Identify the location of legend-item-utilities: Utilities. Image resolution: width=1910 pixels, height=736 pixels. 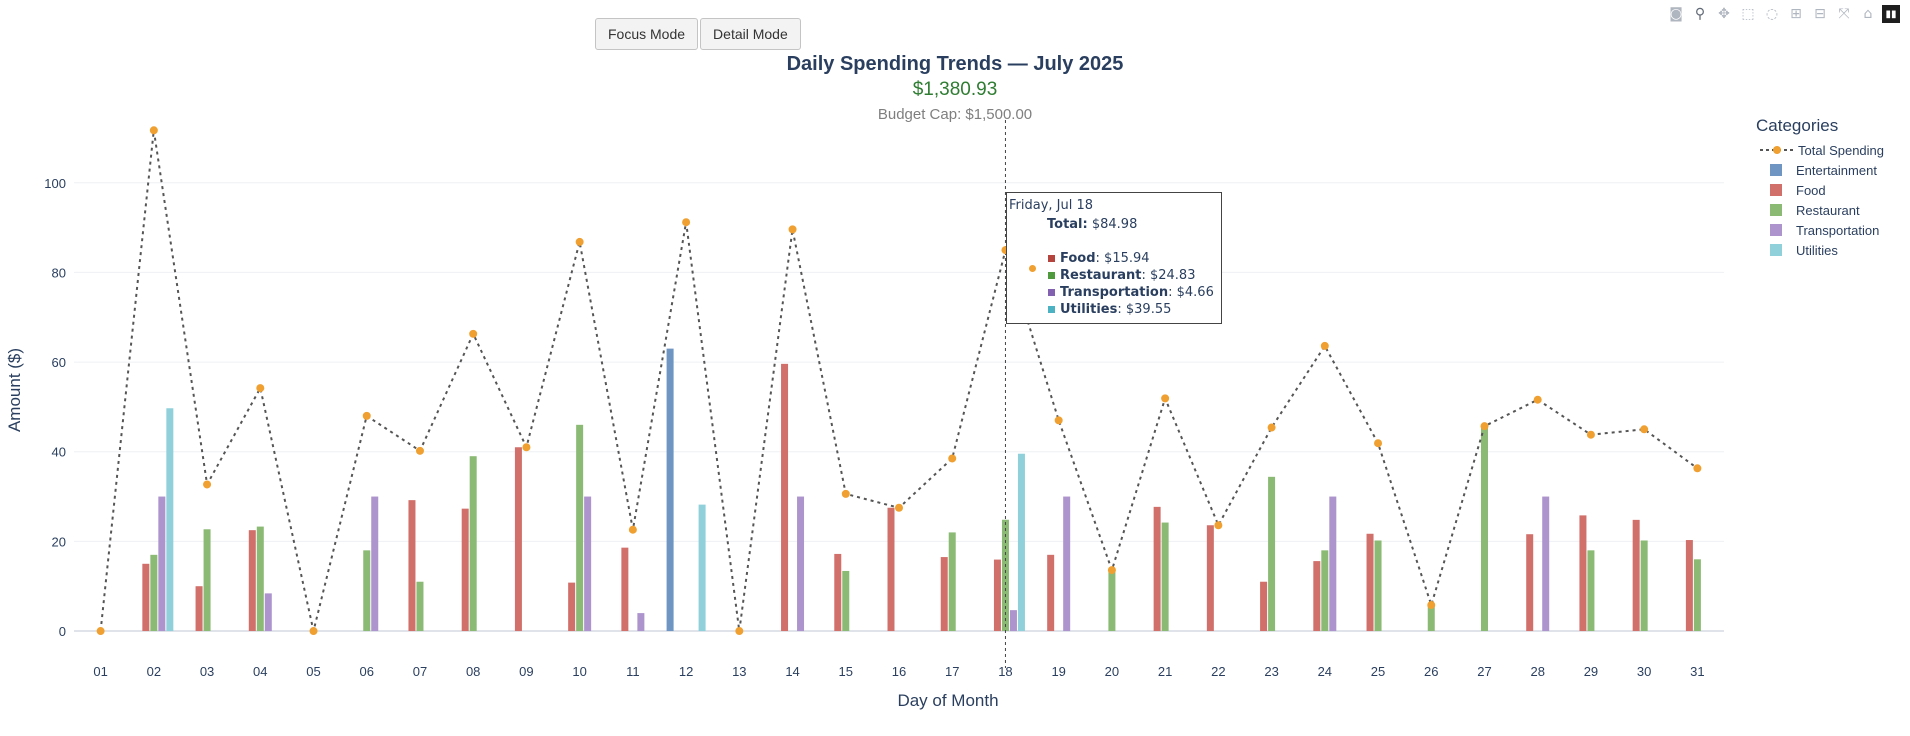
(1820, 250).